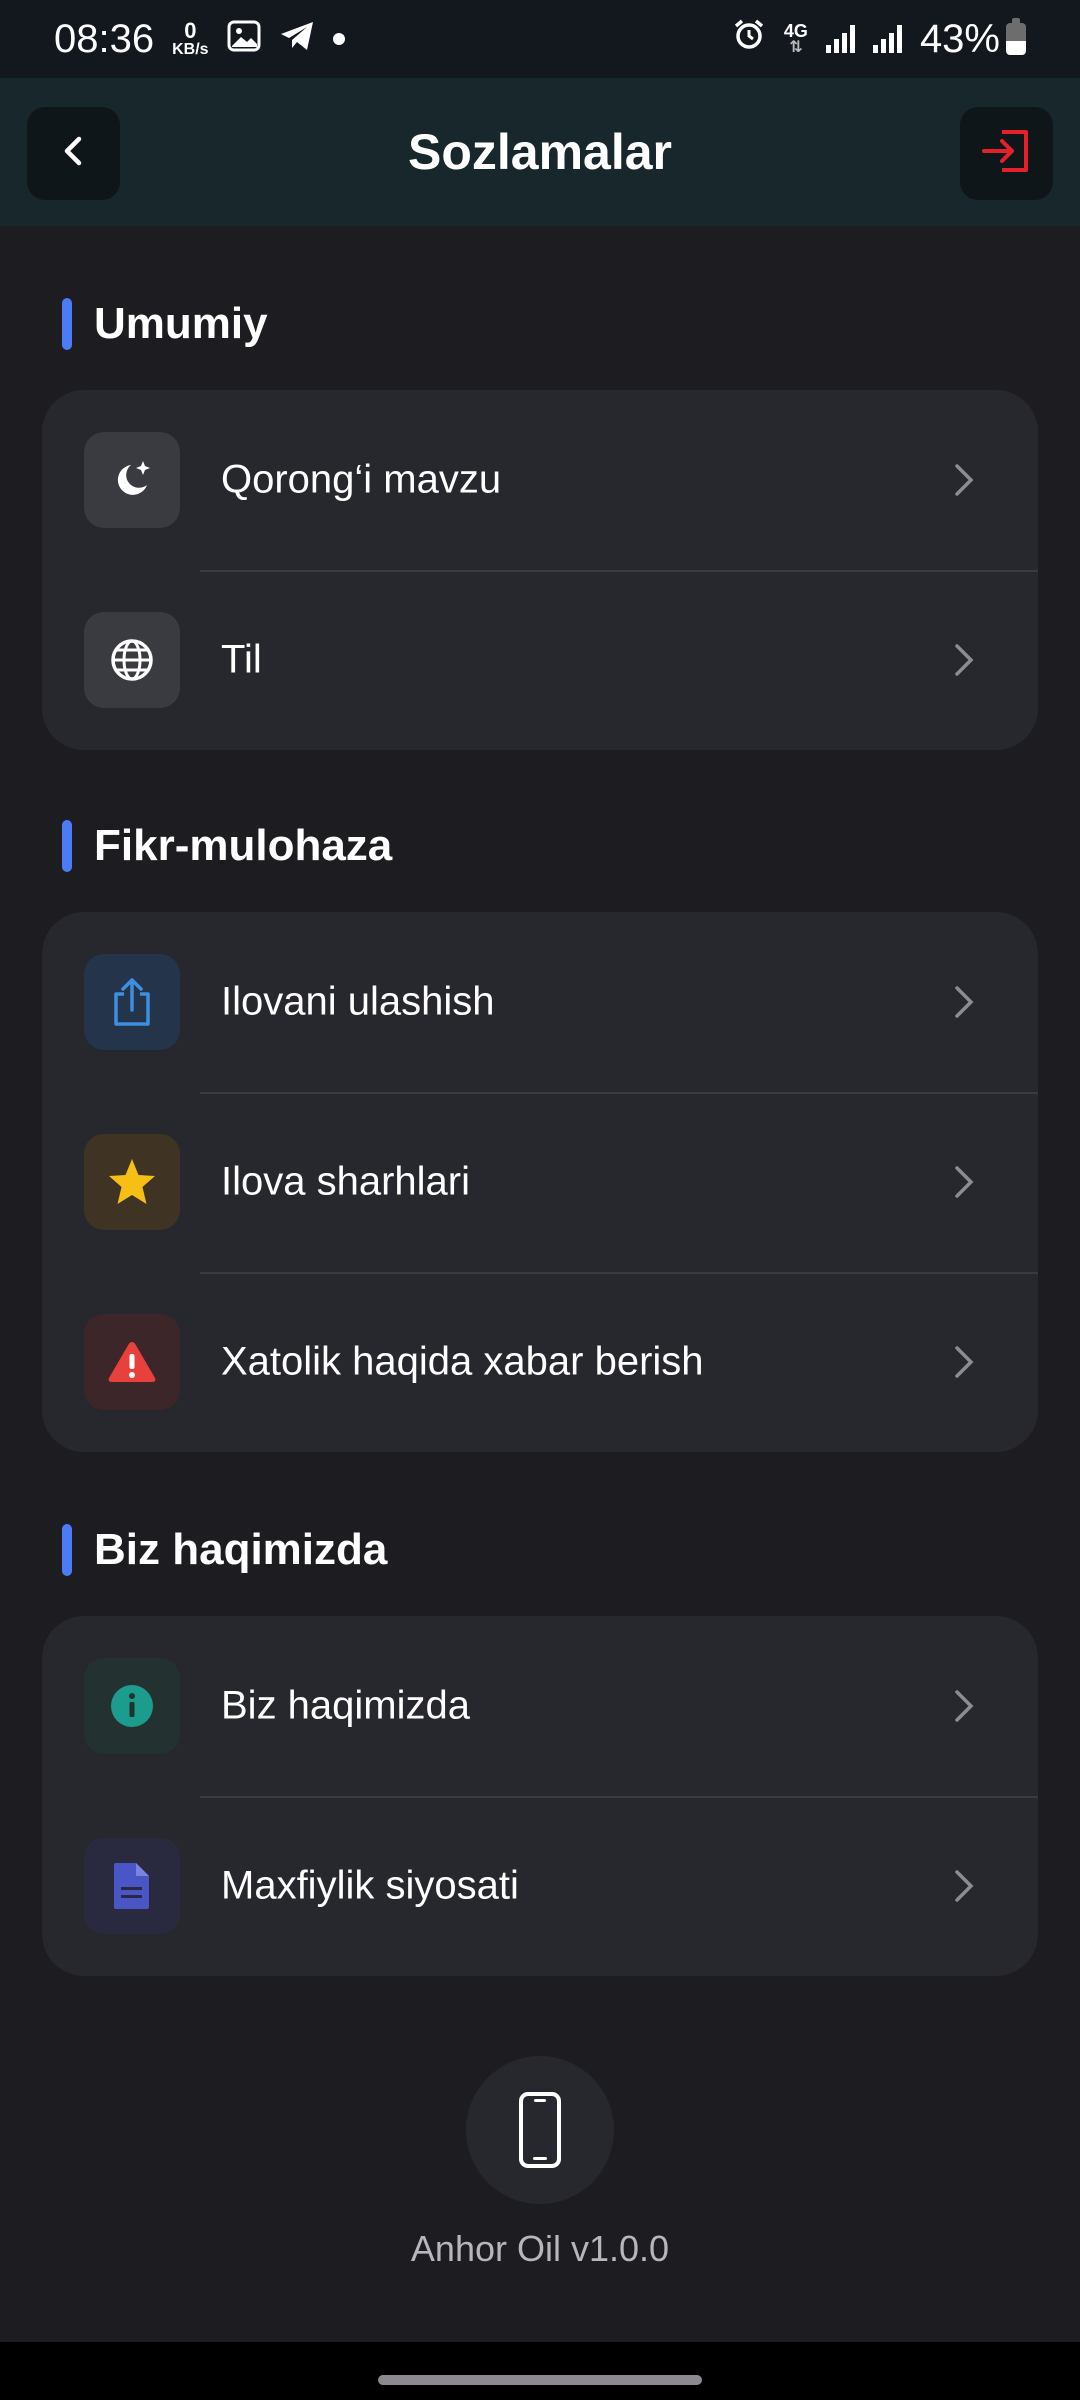  I want to click on settings-card-general: Qorong‘i mavzu Til, so click(540, 570).